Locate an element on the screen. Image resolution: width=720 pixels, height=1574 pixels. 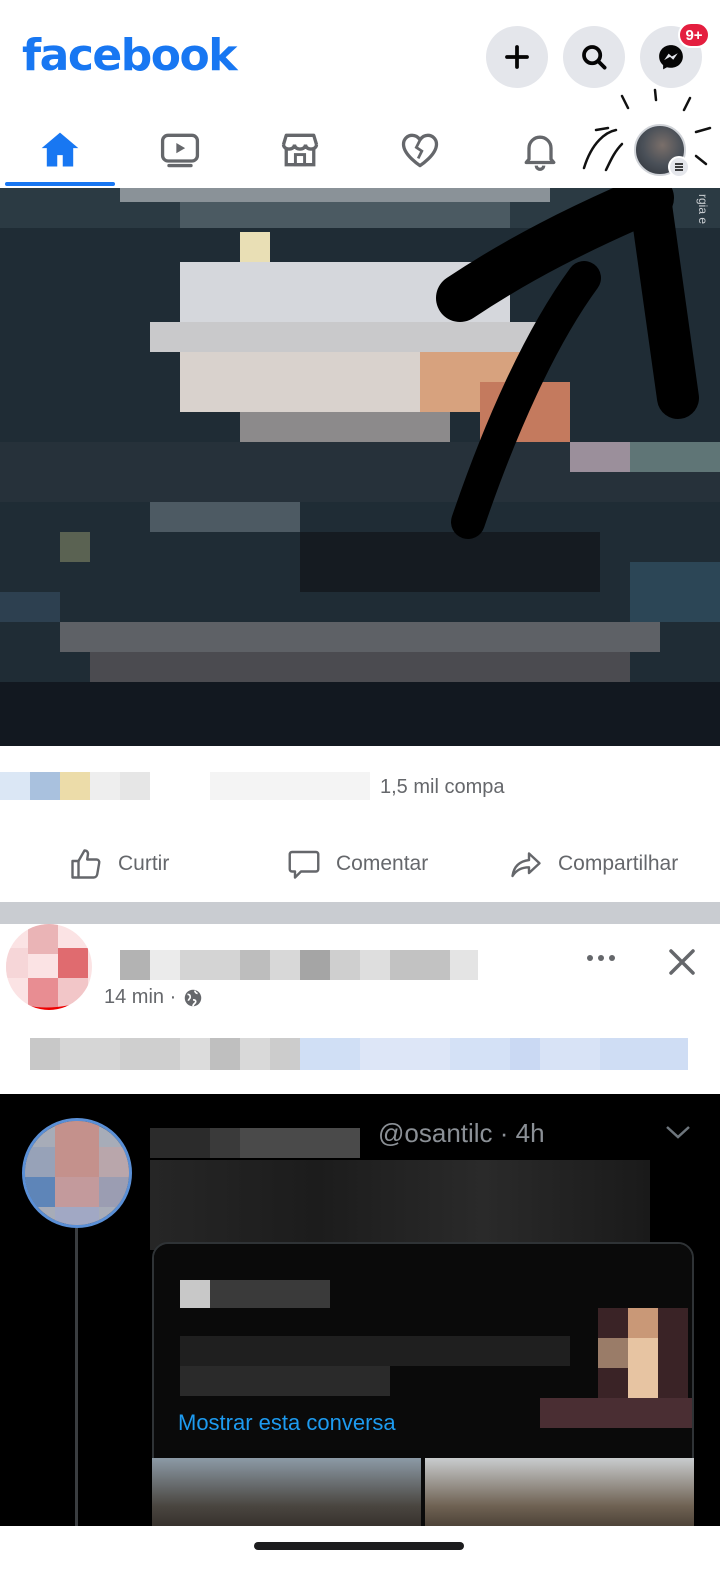
comment-icon is located at coordinates (304, 864).